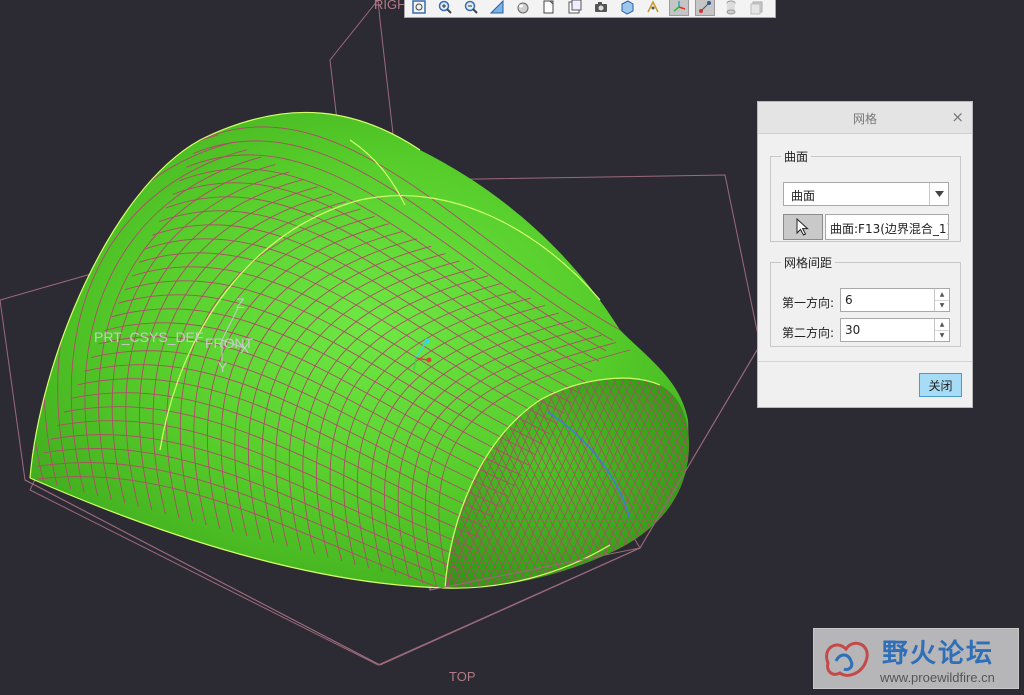  Describe the element at coordinates (808, 333) in the screenshot. I see `second-direction-label: 第二方向:` at that location.